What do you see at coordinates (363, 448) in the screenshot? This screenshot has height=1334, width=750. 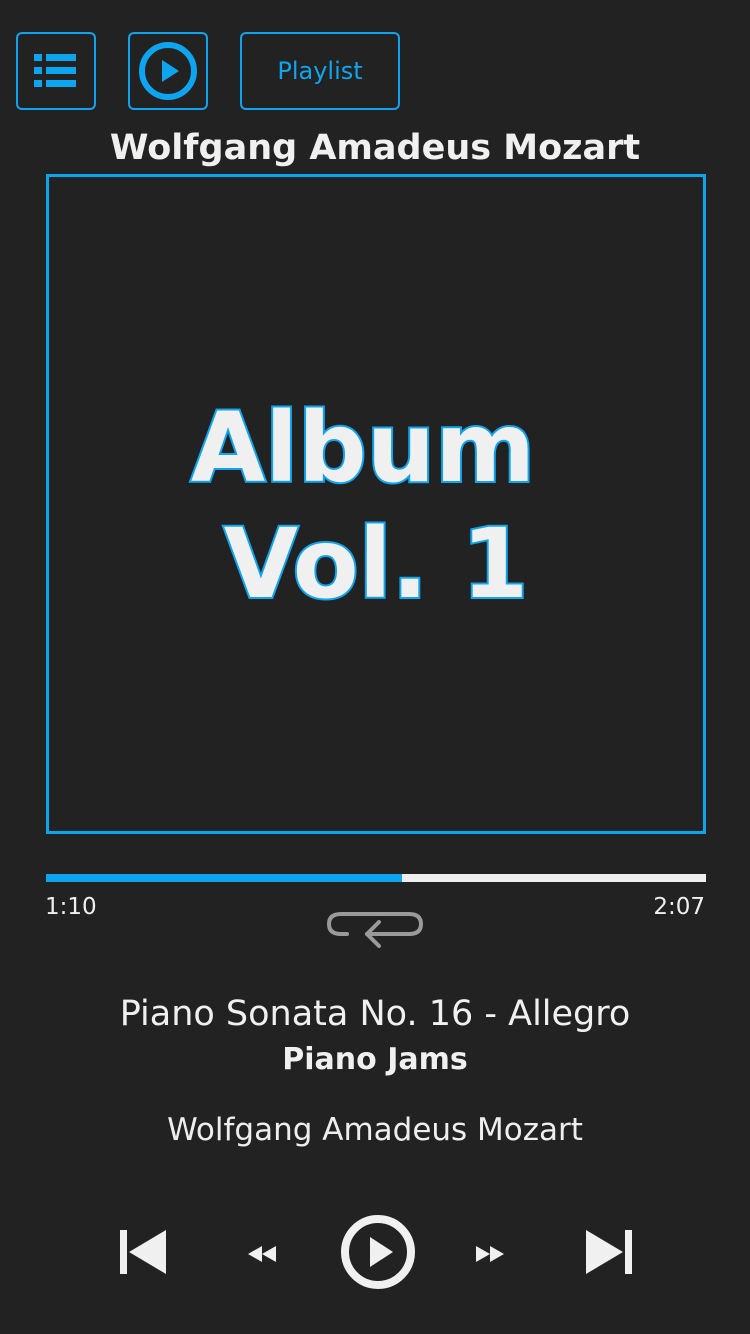 I see `album-cover-title-line1: Album` at bounding box center [363, 448].